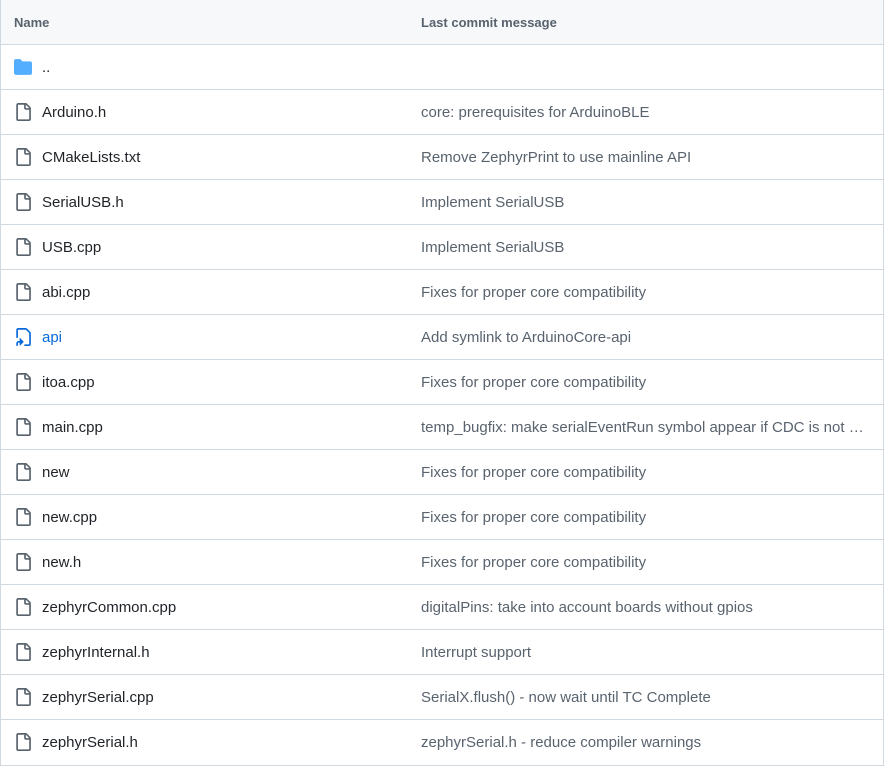 The image size is (885, 783). Describe the element at coordinates (109, 607) in the screenshot. I see `file-name-link: zephyrCommon.cpp` at that location.